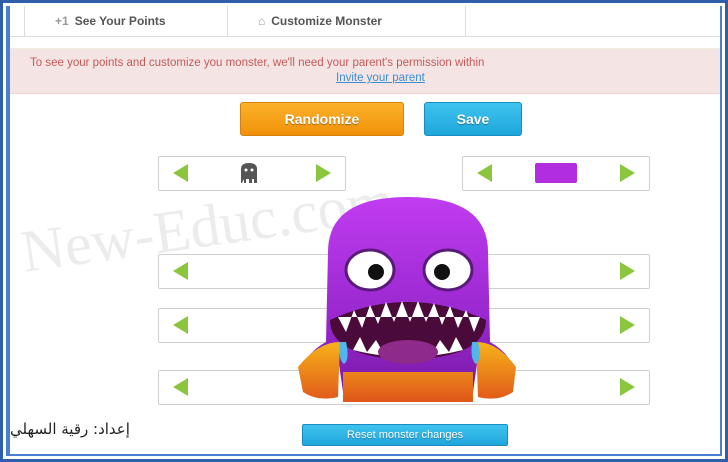 This screenshot has height=462, width=728. I want to click on color-selector, so click(556, 173).